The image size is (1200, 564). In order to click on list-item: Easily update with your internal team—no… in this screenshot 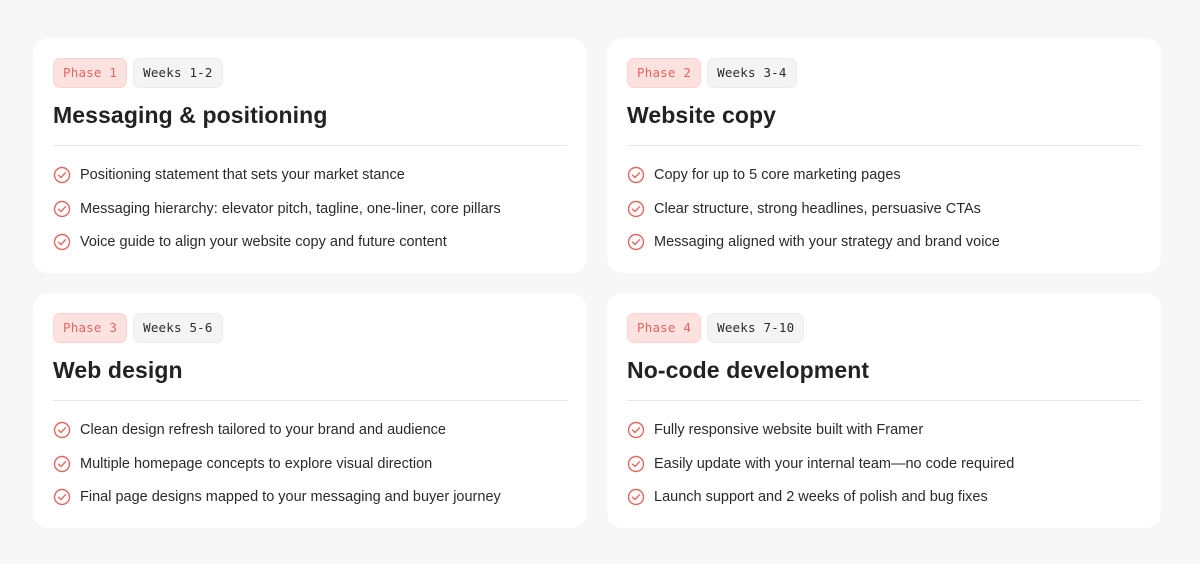, I will do `click(884, 464)`.